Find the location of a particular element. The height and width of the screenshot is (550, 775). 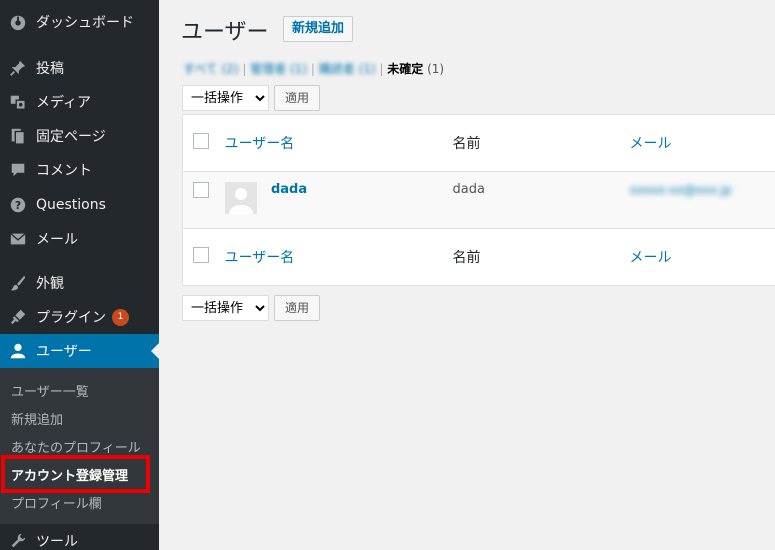

select-all-checkbox is located at coordinates (201, 141).